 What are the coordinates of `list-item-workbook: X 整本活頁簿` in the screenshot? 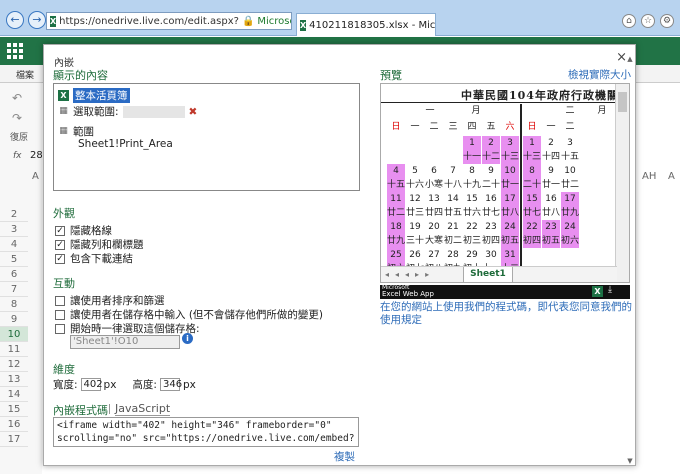 It's located at (94, 95).